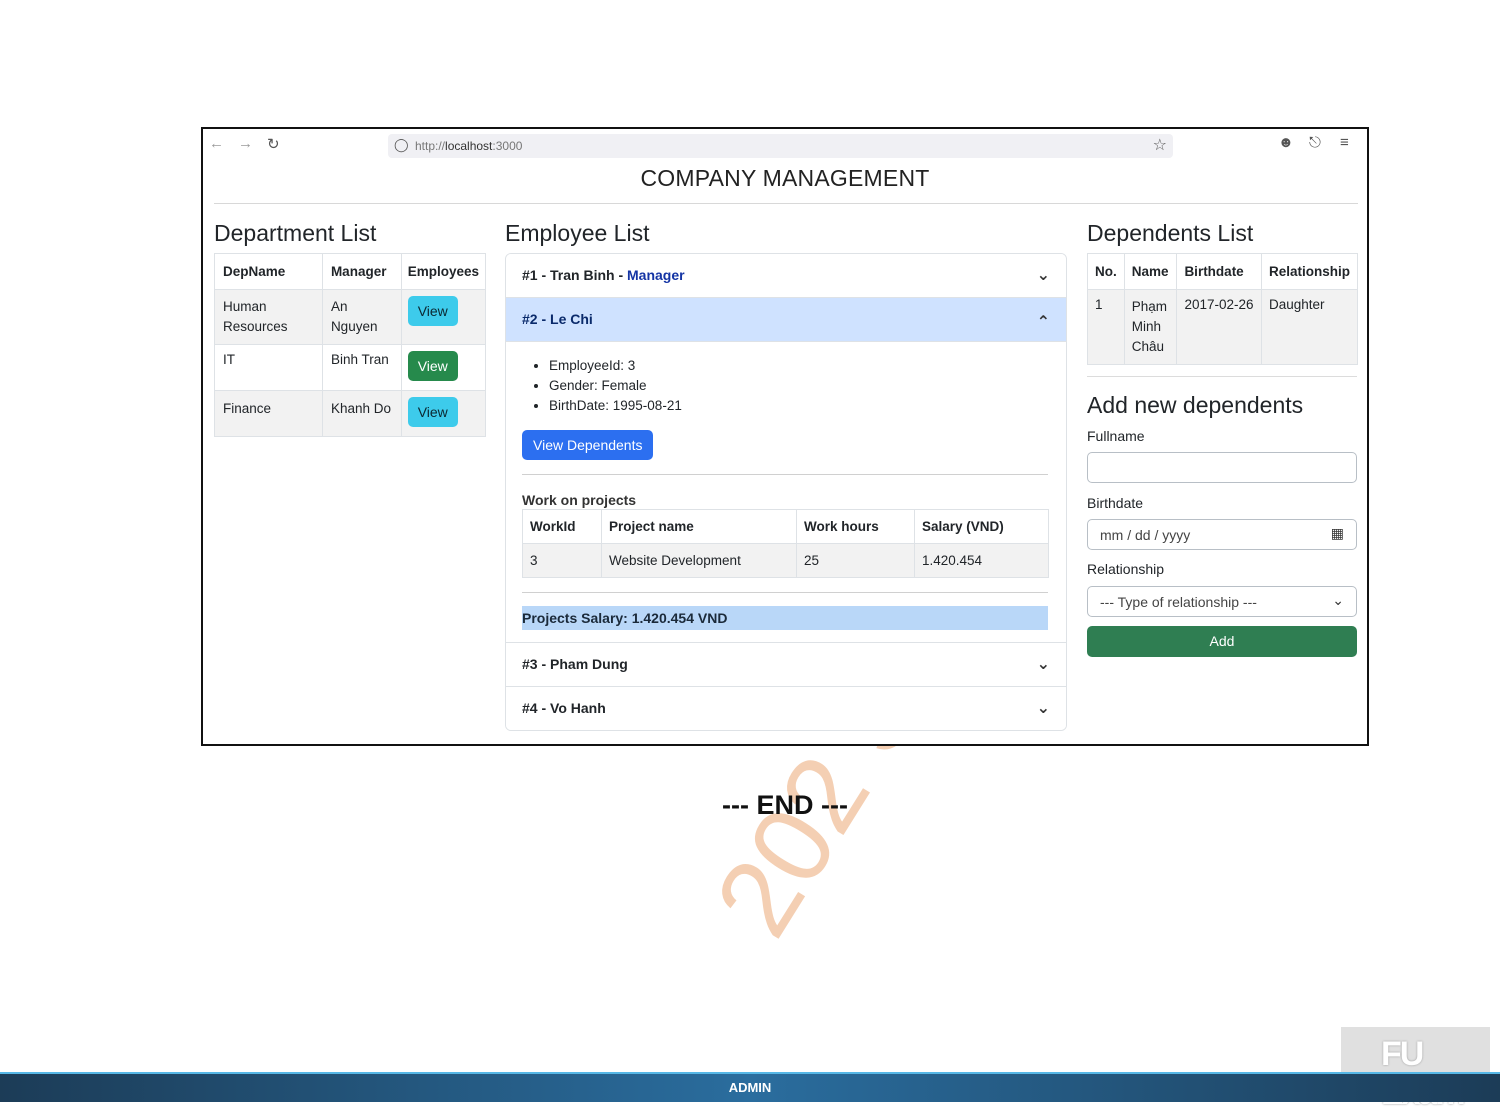 The width and height of the screenshot is (1500, 1113). Describe the element at coordinates (1170, 233) in the screenshot. I see `dependents-list-heading: Dependents List` at that location.